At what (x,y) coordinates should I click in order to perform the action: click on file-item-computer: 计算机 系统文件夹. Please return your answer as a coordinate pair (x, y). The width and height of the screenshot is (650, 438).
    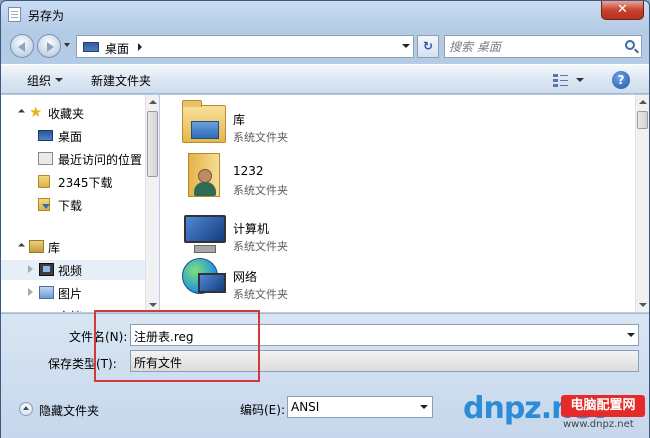
    Looking at the image, I should click on (280, 232).